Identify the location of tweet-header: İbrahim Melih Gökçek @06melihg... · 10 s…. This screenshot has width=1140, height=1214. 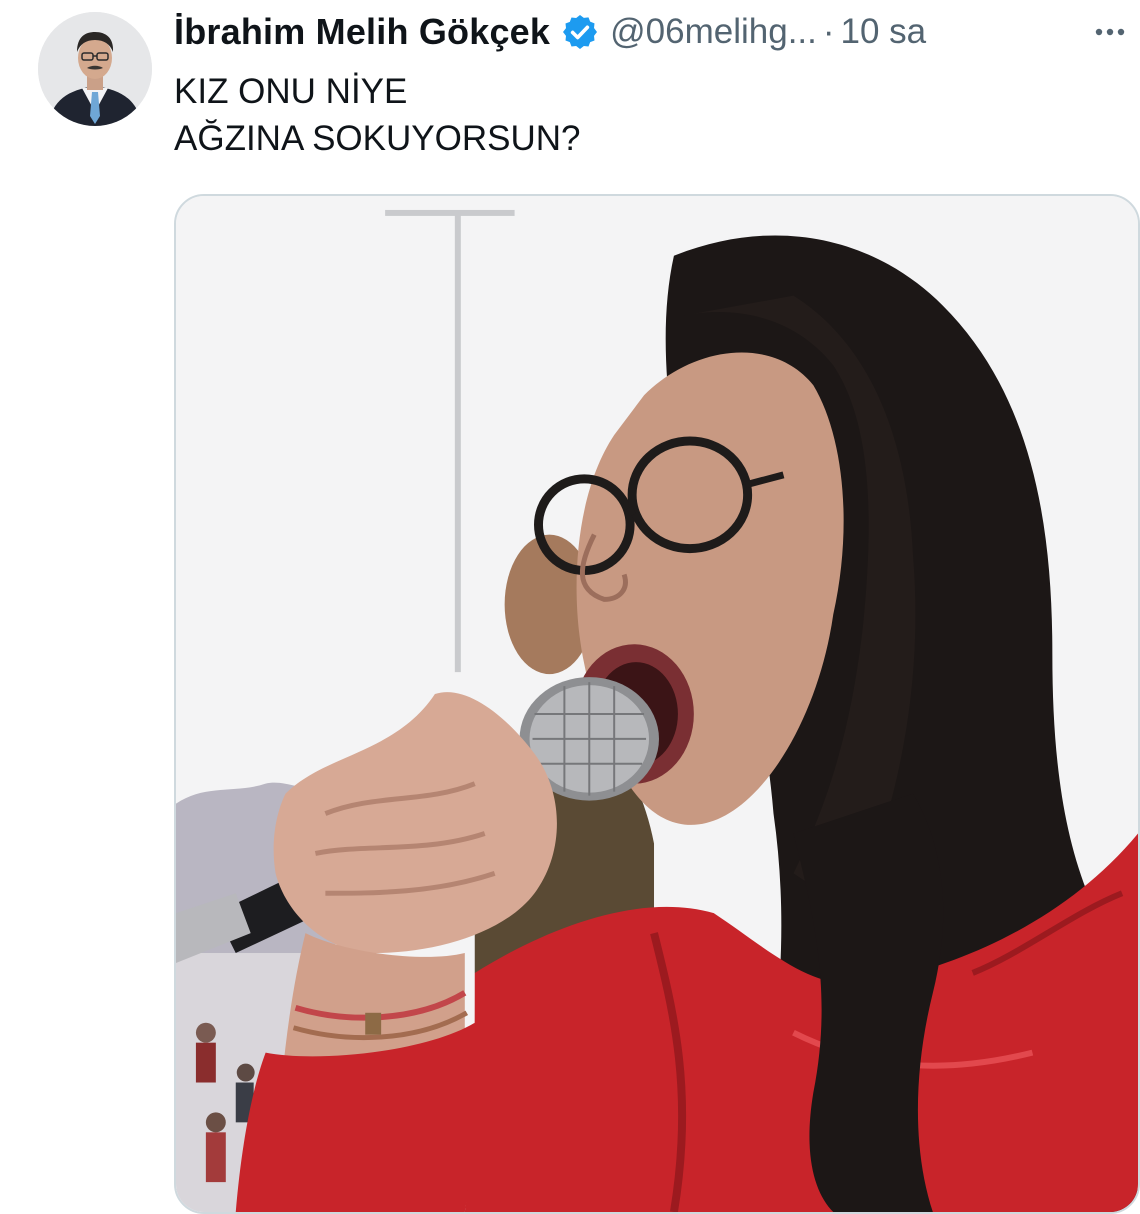
(624, 32).